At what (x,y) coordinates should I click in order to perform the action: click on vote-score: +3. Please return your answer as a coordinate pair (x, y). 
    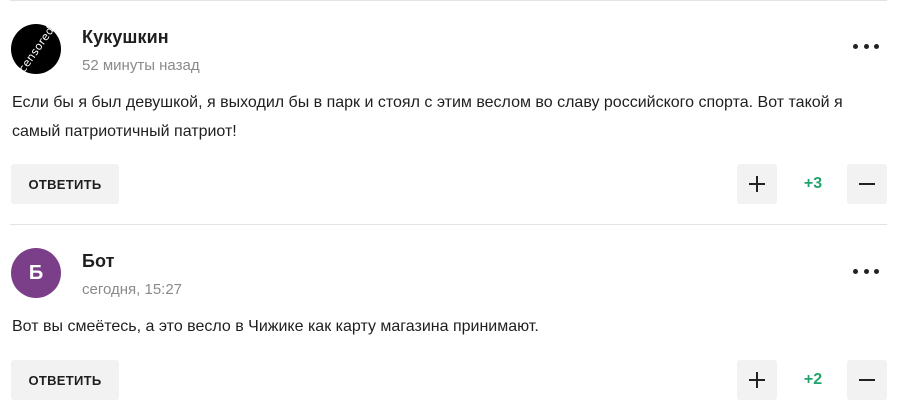
    Looking at the image, I should click on (813, 183).